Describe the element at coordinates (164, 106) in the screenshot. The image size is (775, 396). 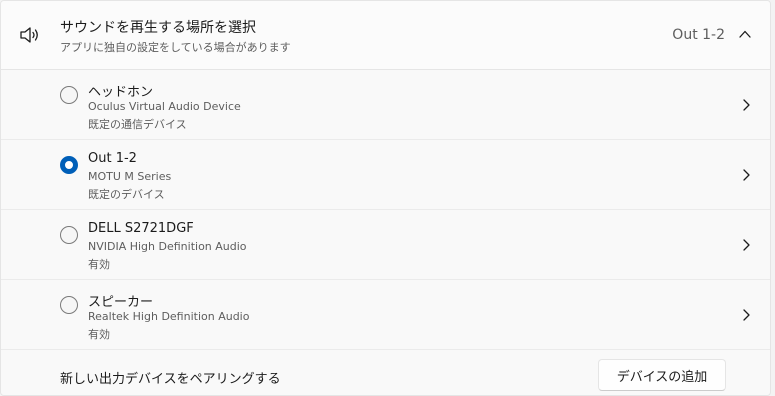
I see `device-driver: Oculus Virtual Audio Device` at that location.